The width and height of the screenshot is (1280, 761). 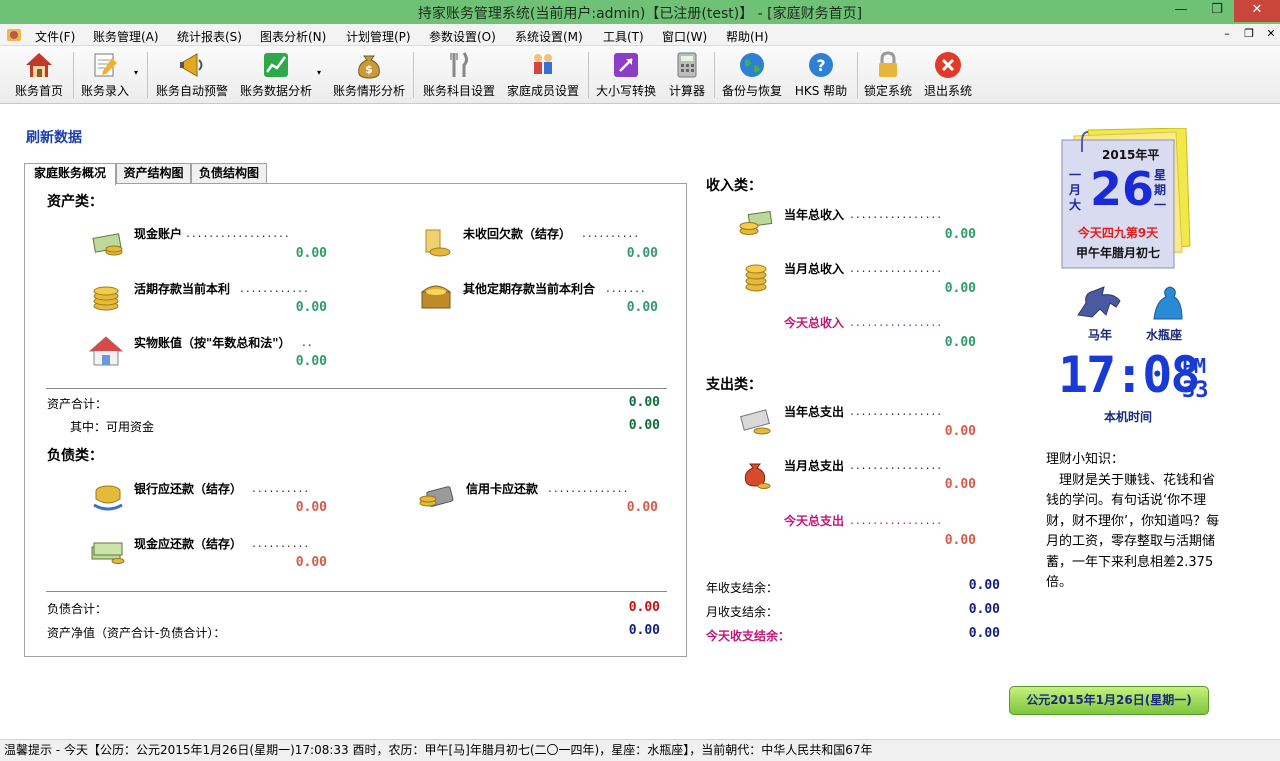 I want to click on mdi-close-button: ✕, so click(x=1271, y=33).